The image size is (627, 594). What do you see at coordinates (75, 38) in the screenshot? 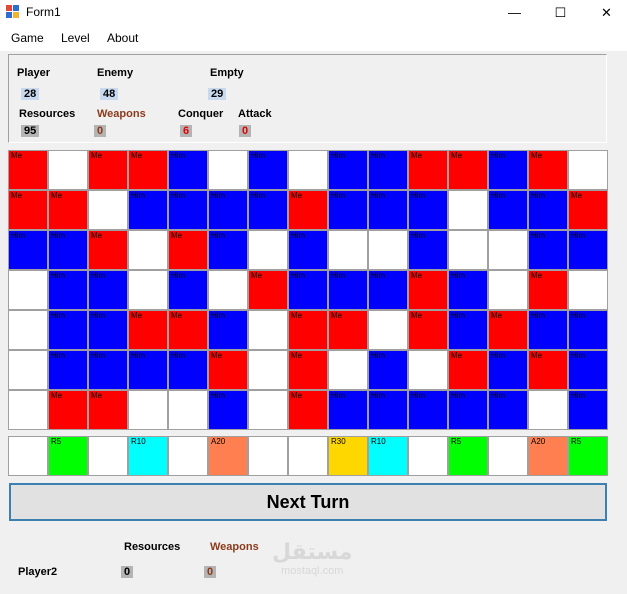
I see `menu-level: Level` at bounding box center [75, 38].